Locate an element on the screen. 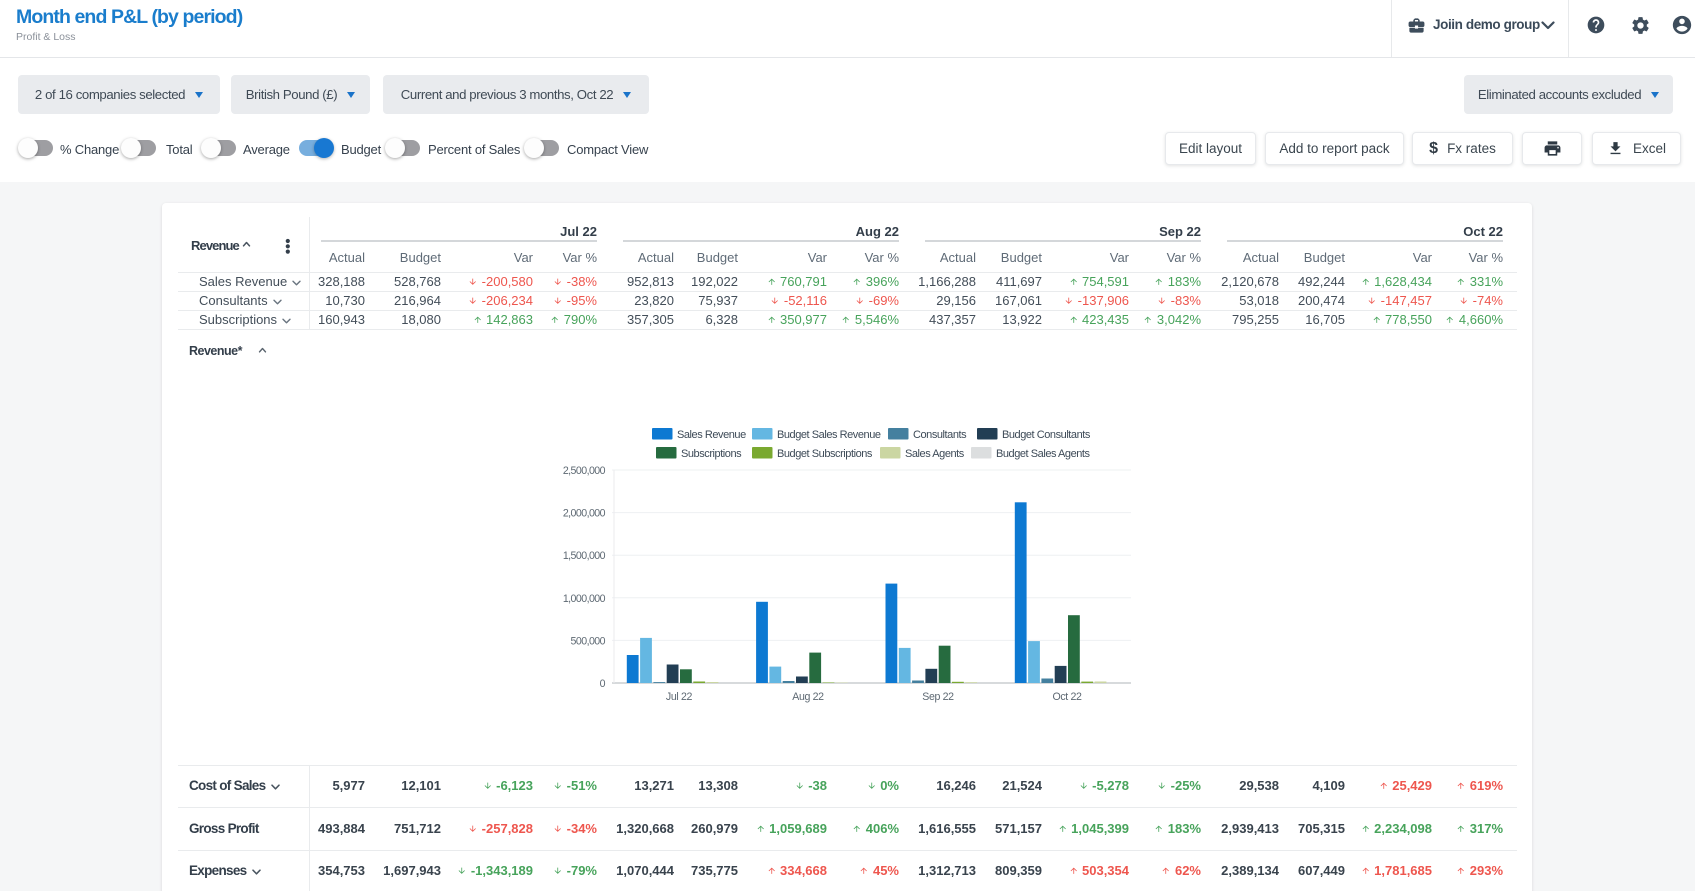 Image resolution: width=1695 pixels, height=891 pixels. svg-text: Budget Consultants is located at coordinates (1046, 435).